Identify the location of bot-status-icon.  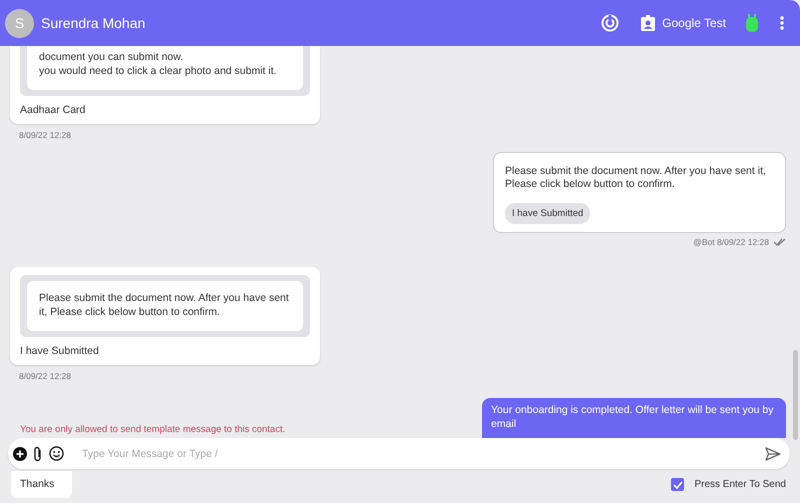
(752, 23).